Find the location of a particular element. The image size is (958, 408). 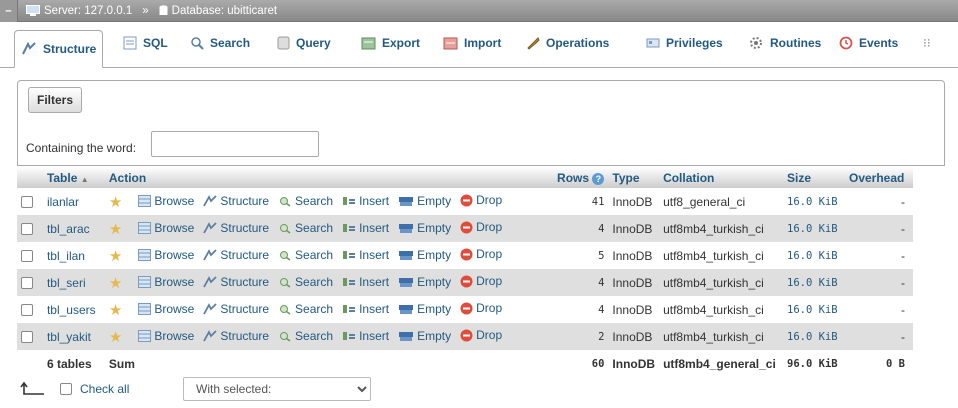

header-overhead: Overhead is located at coordinates (879, 177).